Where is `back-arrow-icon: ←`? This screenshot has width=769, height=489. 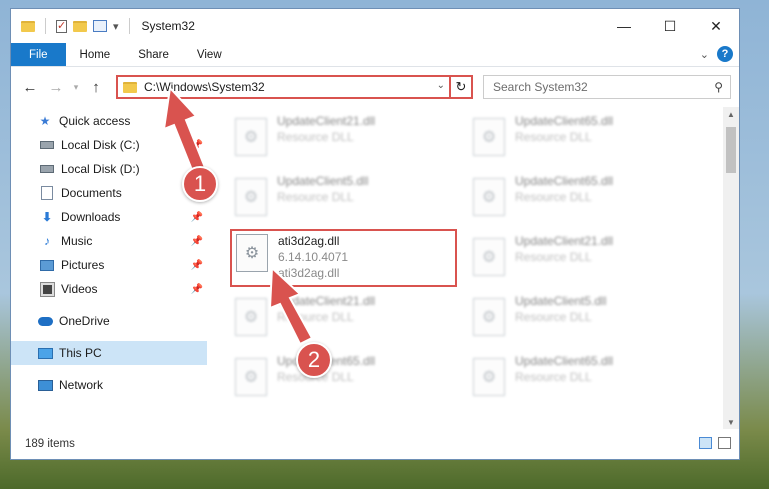 back-arrow-icon: ← is located at coordinates (30, 87).